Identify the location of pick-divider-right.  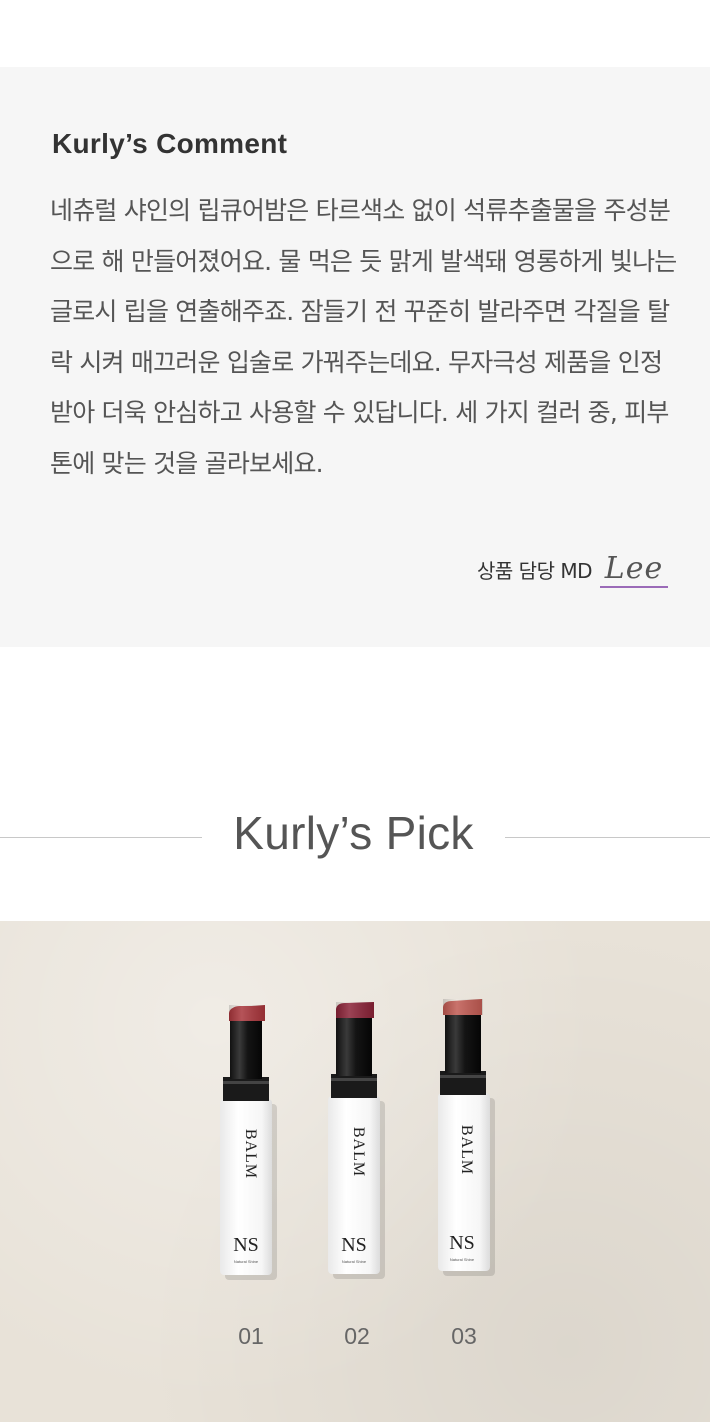
(607, 837).